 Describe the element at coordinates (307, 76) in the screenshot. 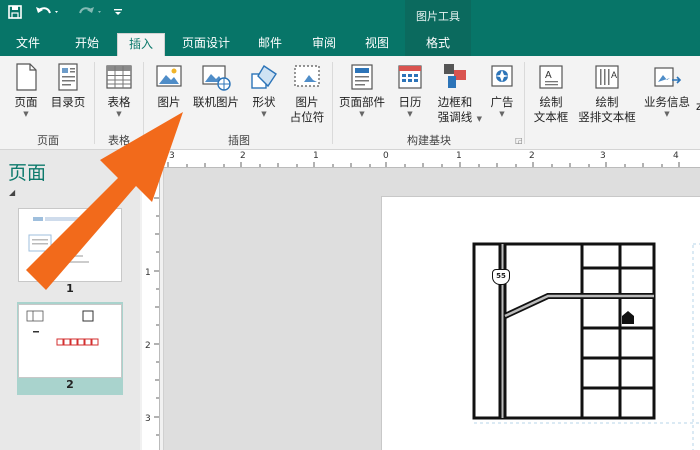

I see `picture-placeholder-icon` at that location.